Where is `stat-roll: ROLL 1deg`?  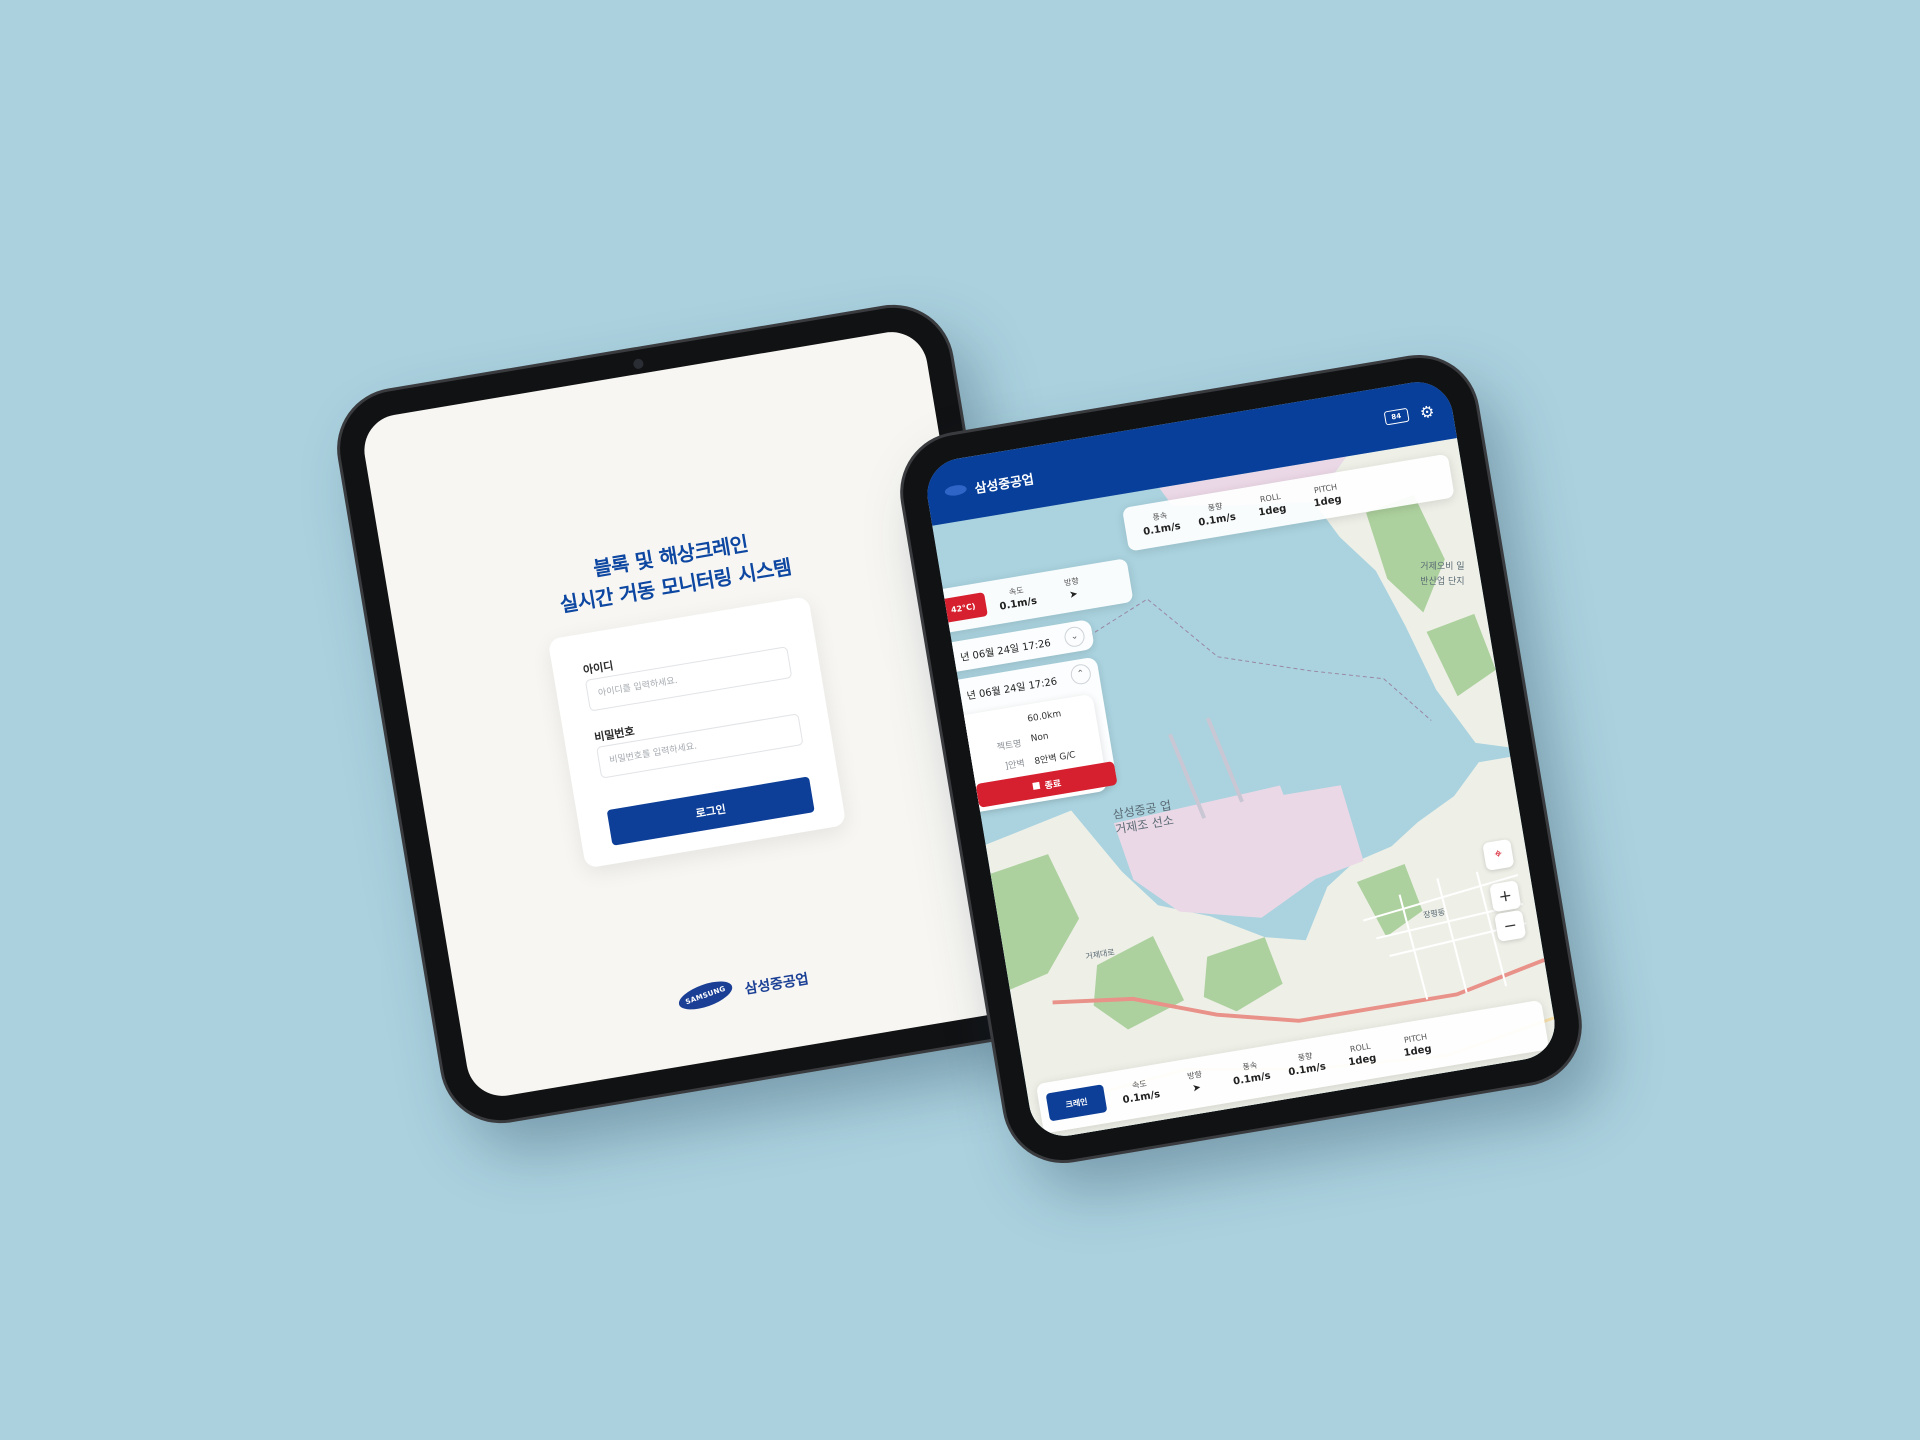
stat-roll: ROLL 1deg is located at coordinates (1272, 505).